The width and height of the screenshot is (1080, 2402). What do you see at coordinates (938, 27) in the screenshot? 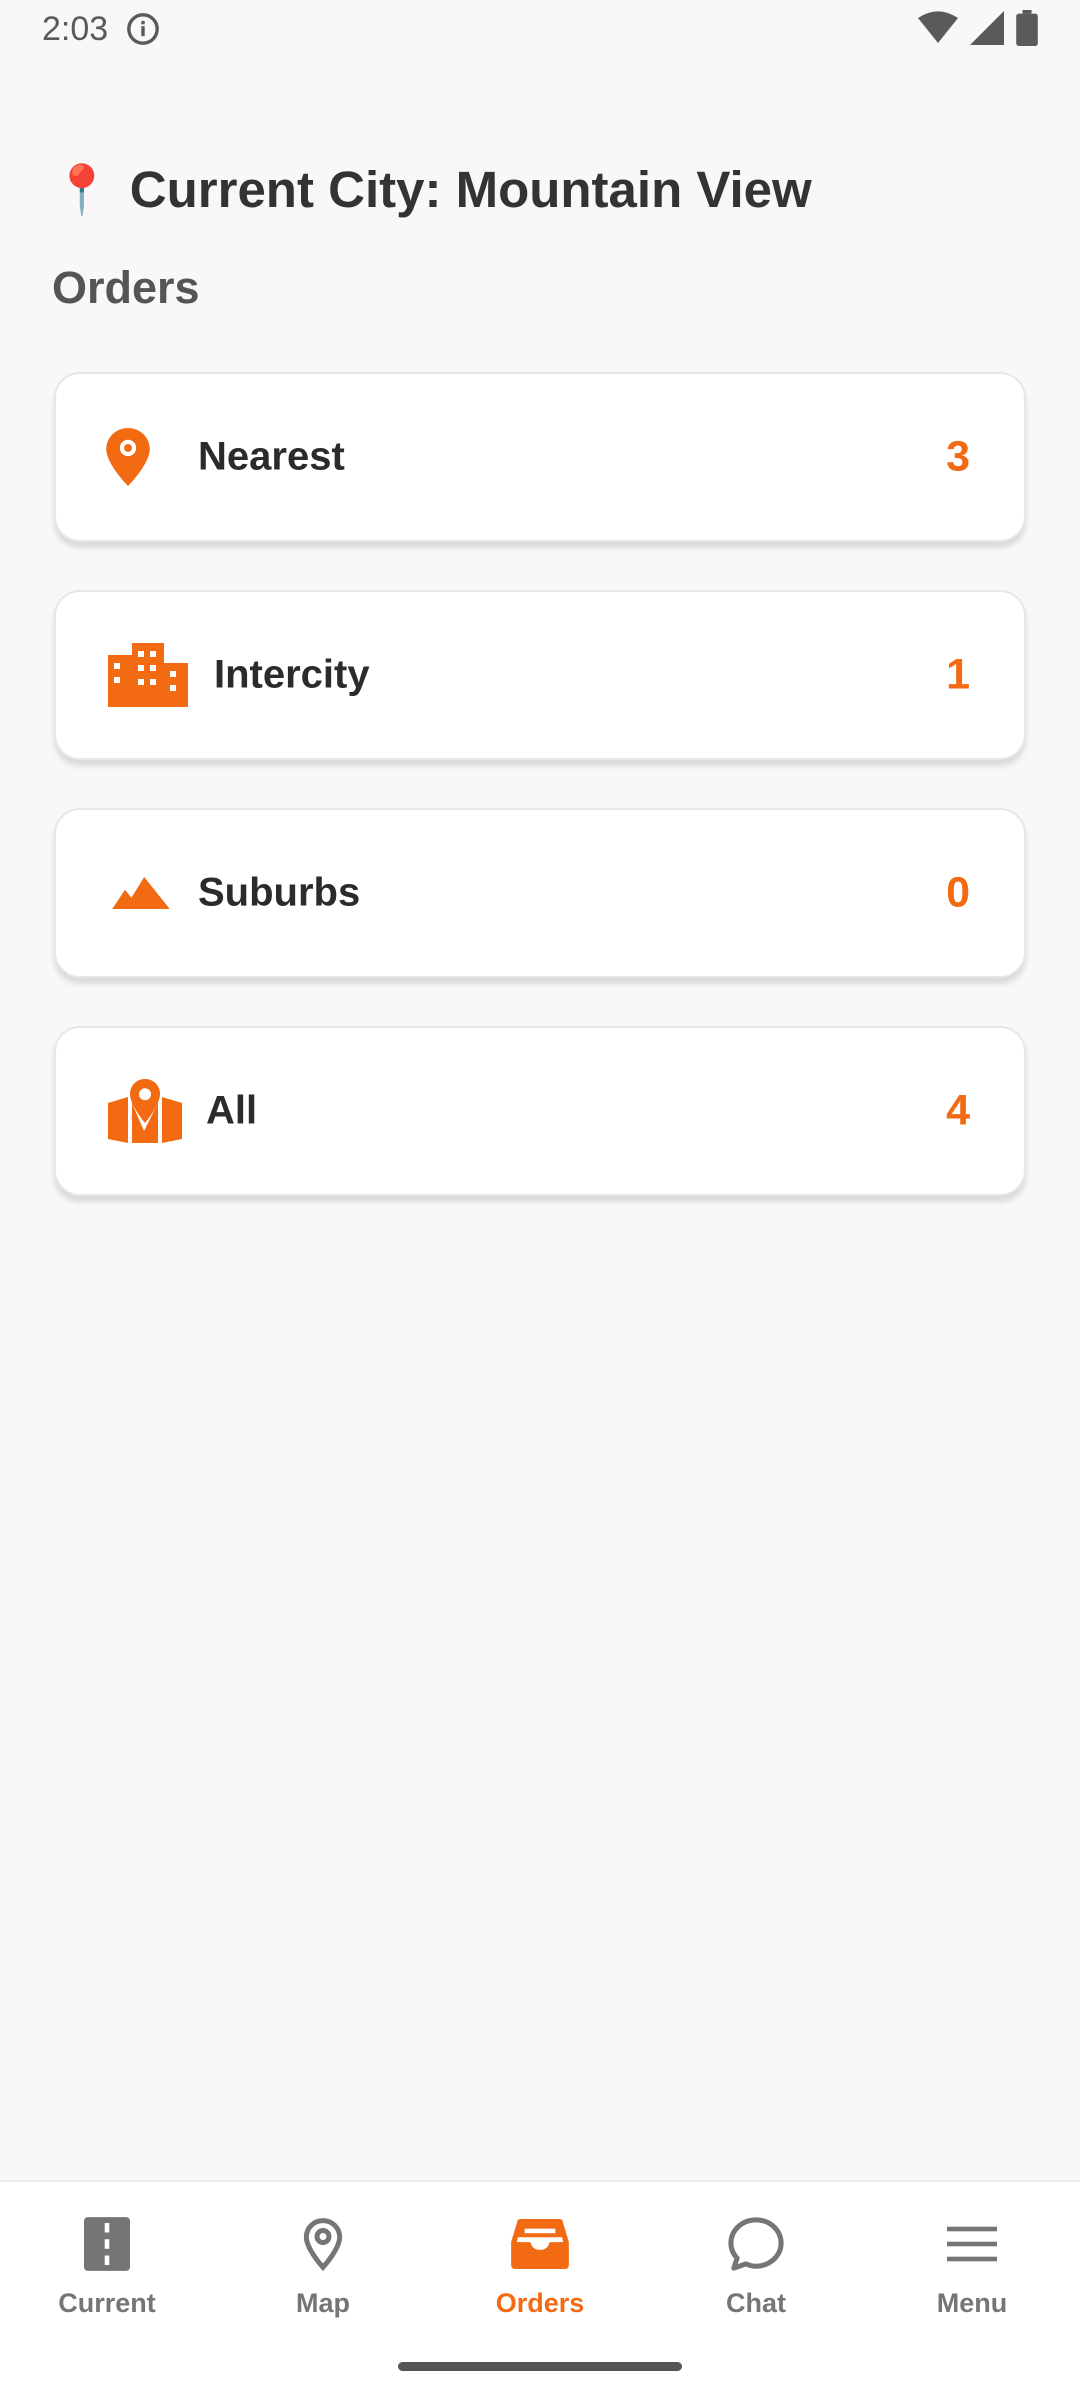
I see `wifi-icon` at bounding box center [938, 27].